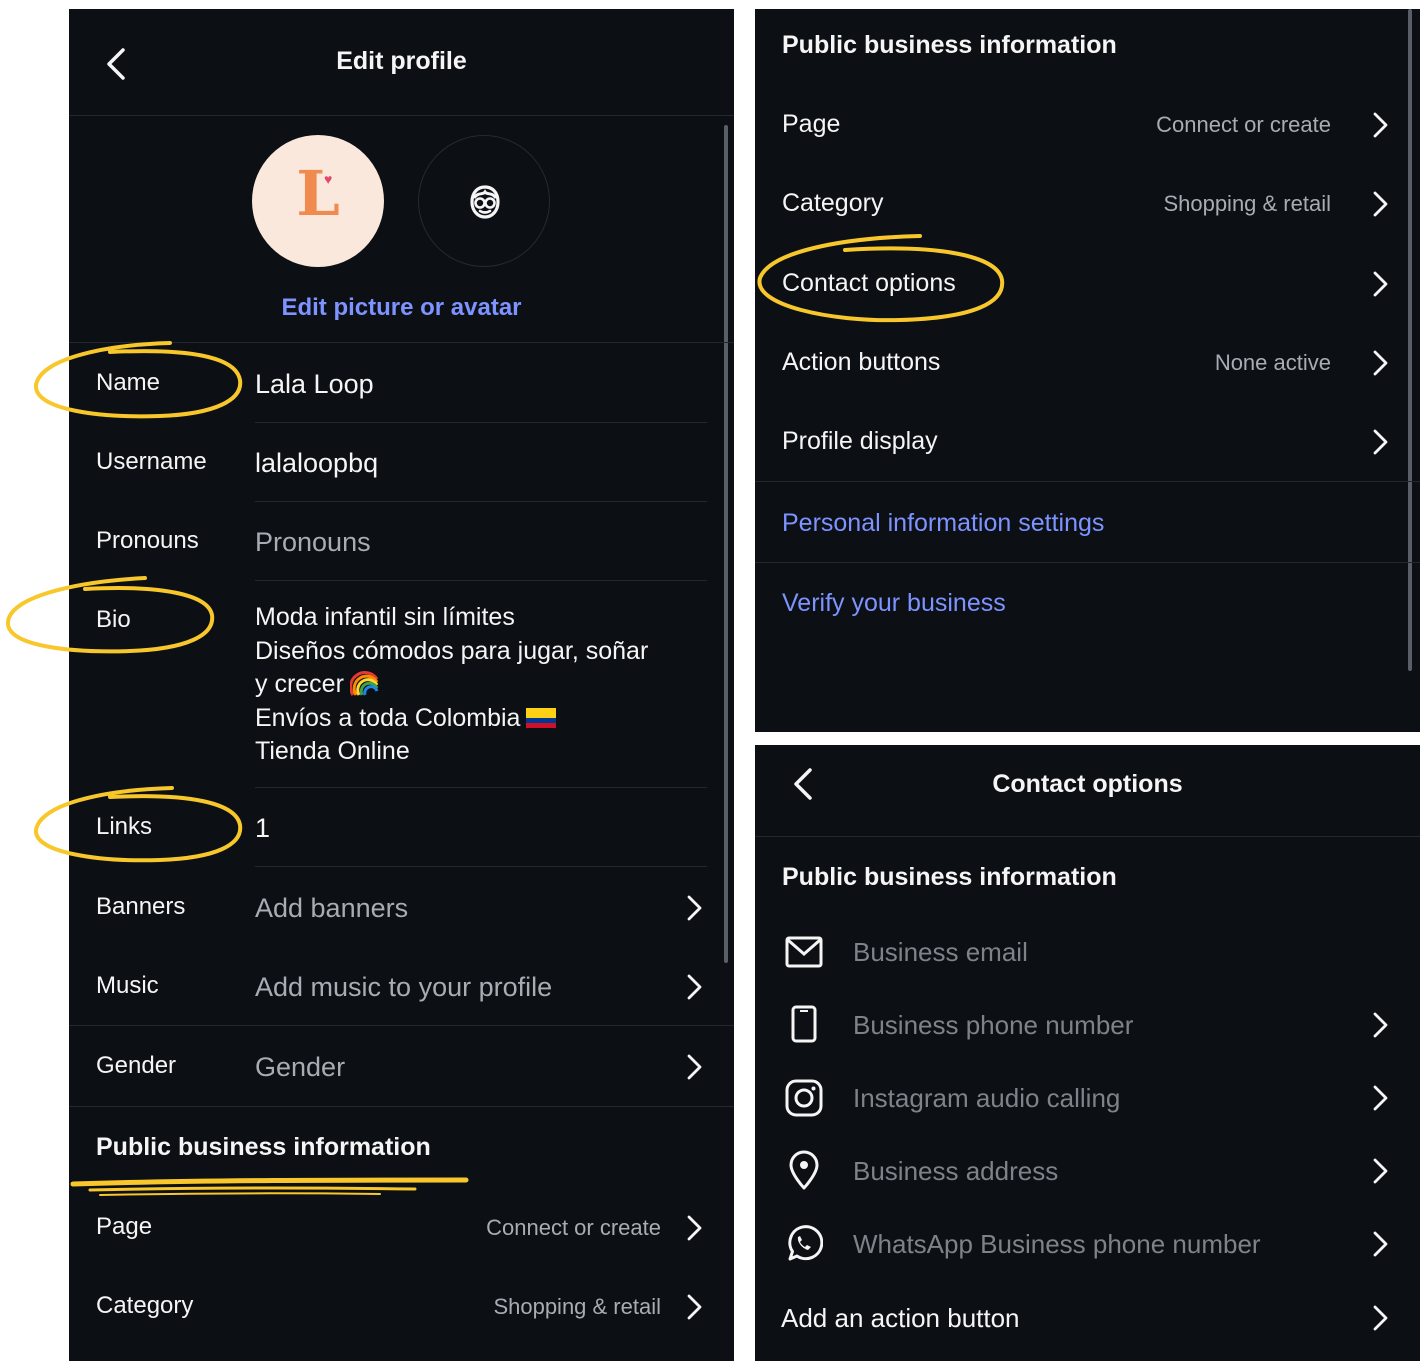 The height and width of the screenshot is (1361, 1423). What do you see at coordinates (113, 619) in the screenshot?
I see `bio-label: Bio` at bounding box center [113, 619].